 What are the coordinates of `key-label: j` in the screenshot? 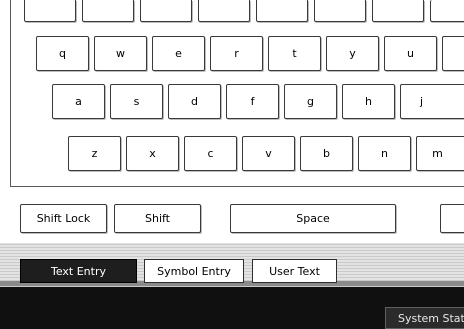 It's located at (421, 101).